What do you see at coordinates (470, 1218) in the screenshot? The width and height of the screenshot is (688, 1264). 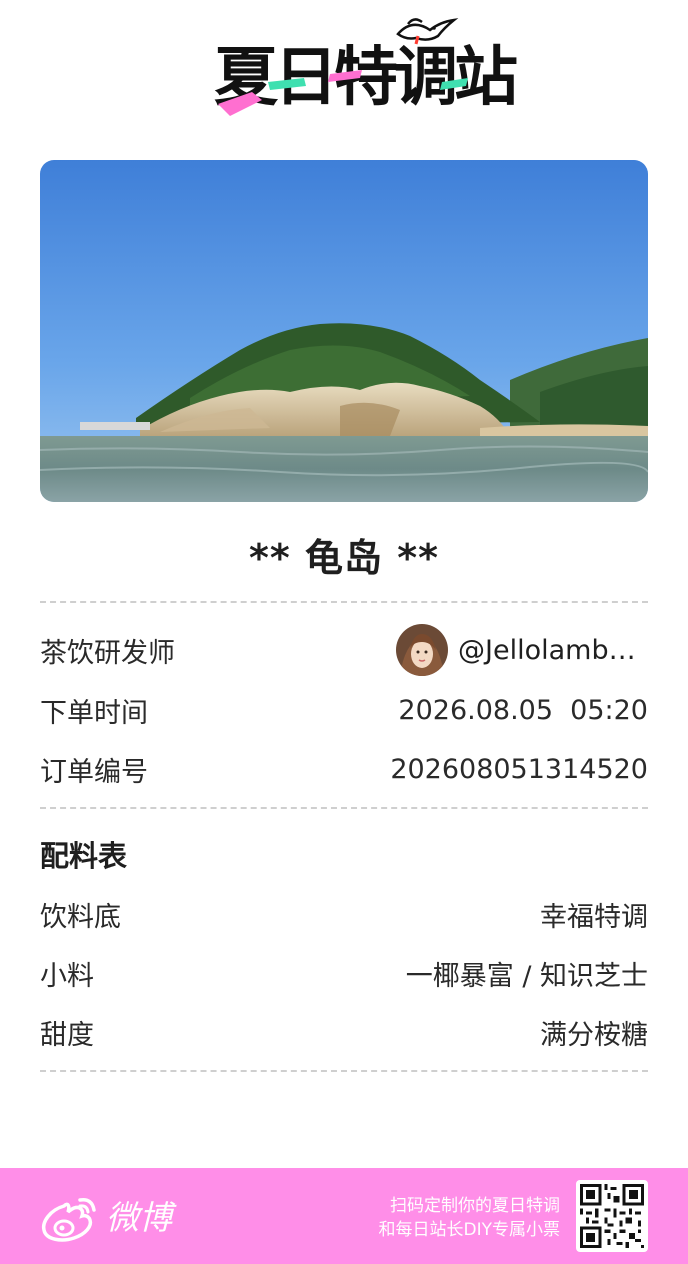 I see `promo-text: 扫码定制你的夏日特调 和每日站长DIY专属小票` at bounding box center [470, 1218].